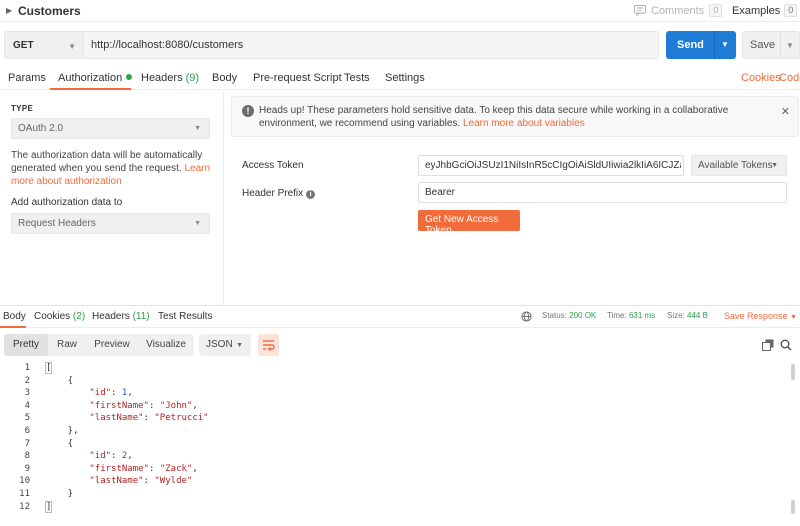 The image size is (800, 526). Describe the element at coordinates (676, 315) in the screenshot. I see `size-label: Size:` at that location.